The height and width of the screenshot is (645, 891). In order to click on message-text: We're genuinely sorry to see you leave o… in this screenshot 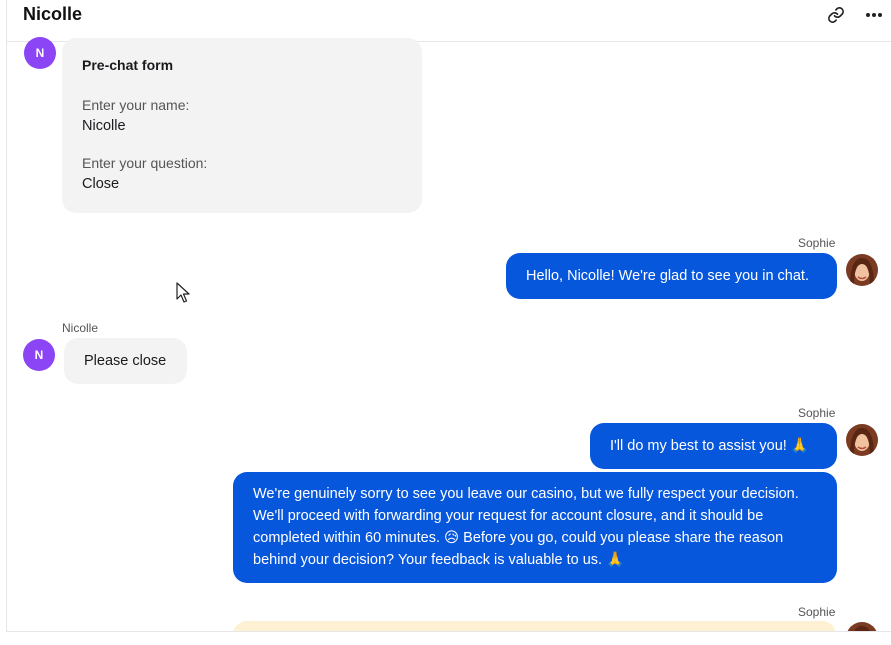, I will do `click(526, 527)`.